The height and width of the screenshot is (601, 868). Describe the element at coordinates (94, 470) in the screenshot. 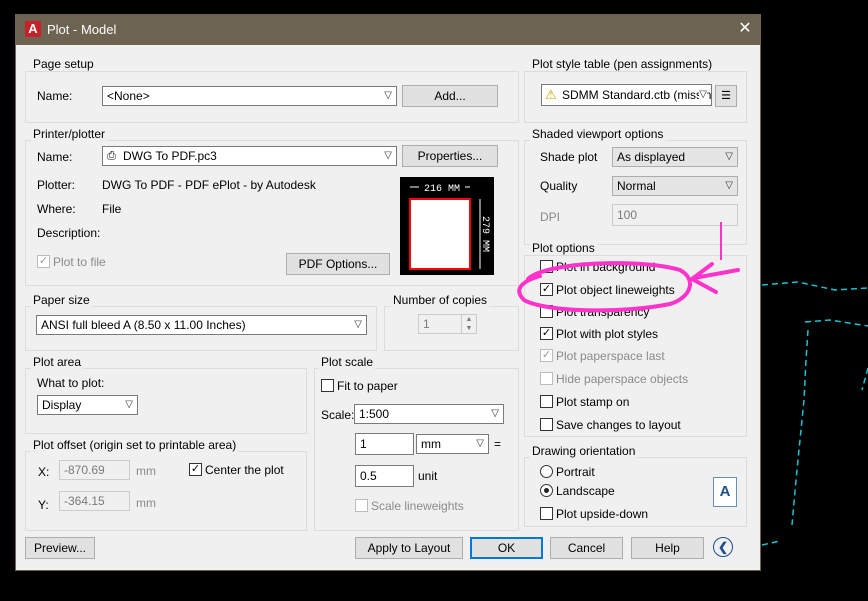

I see `offset-x-input: -870.69` at that location.